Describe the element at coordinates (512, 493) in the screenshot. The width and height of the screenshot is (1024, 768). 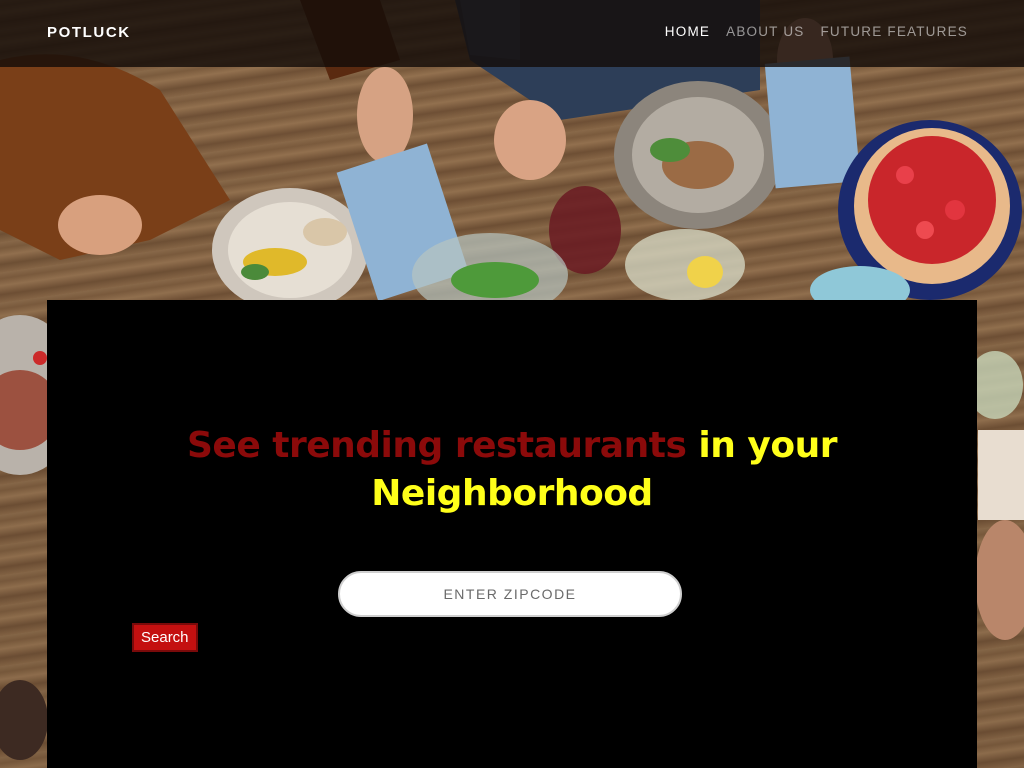
I see `headline-neighborhood-text: Neighborhood` at that location.